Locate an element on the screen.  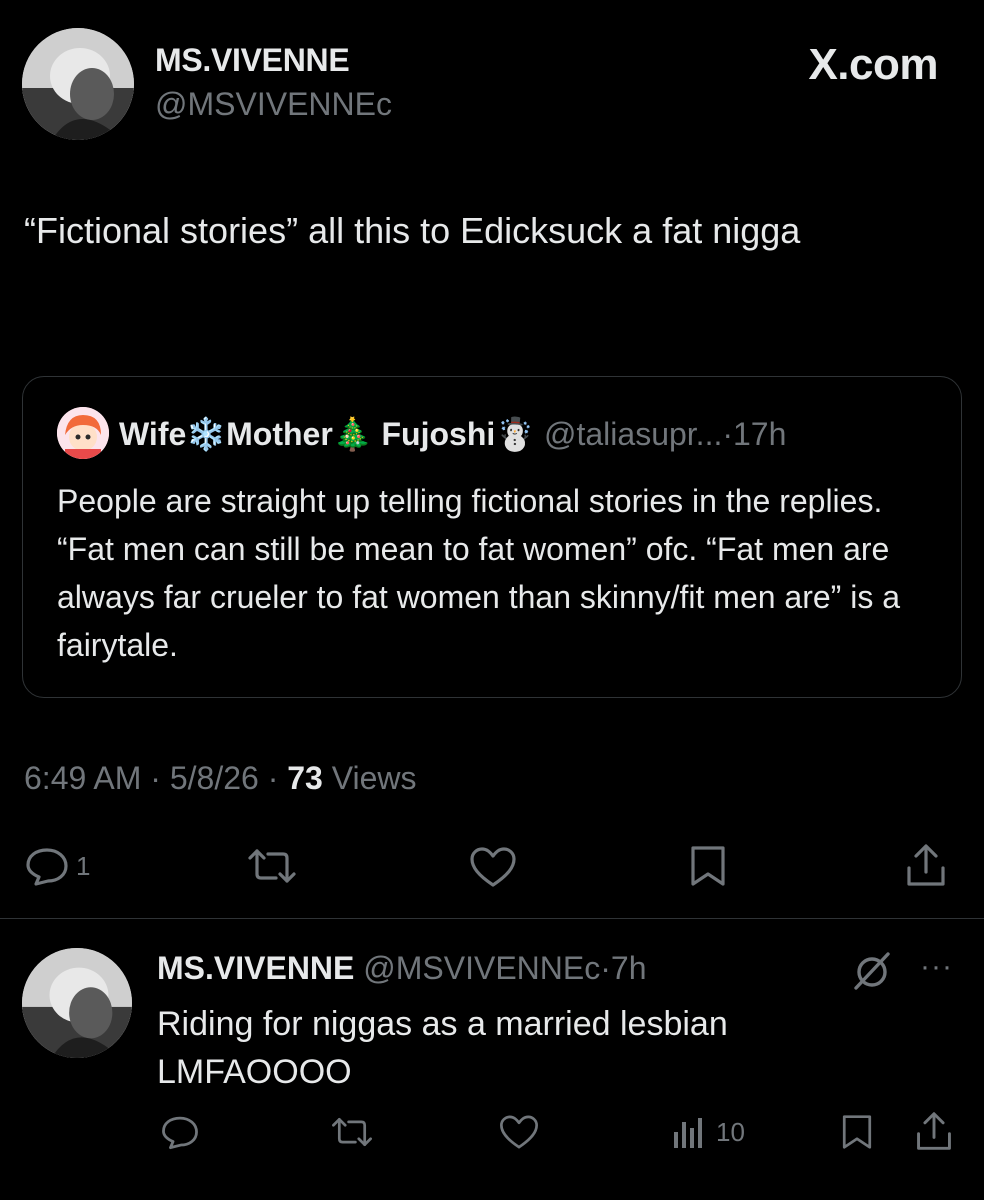
author-handle: @MSVIVENNEc is located at coordinates (273, 104).